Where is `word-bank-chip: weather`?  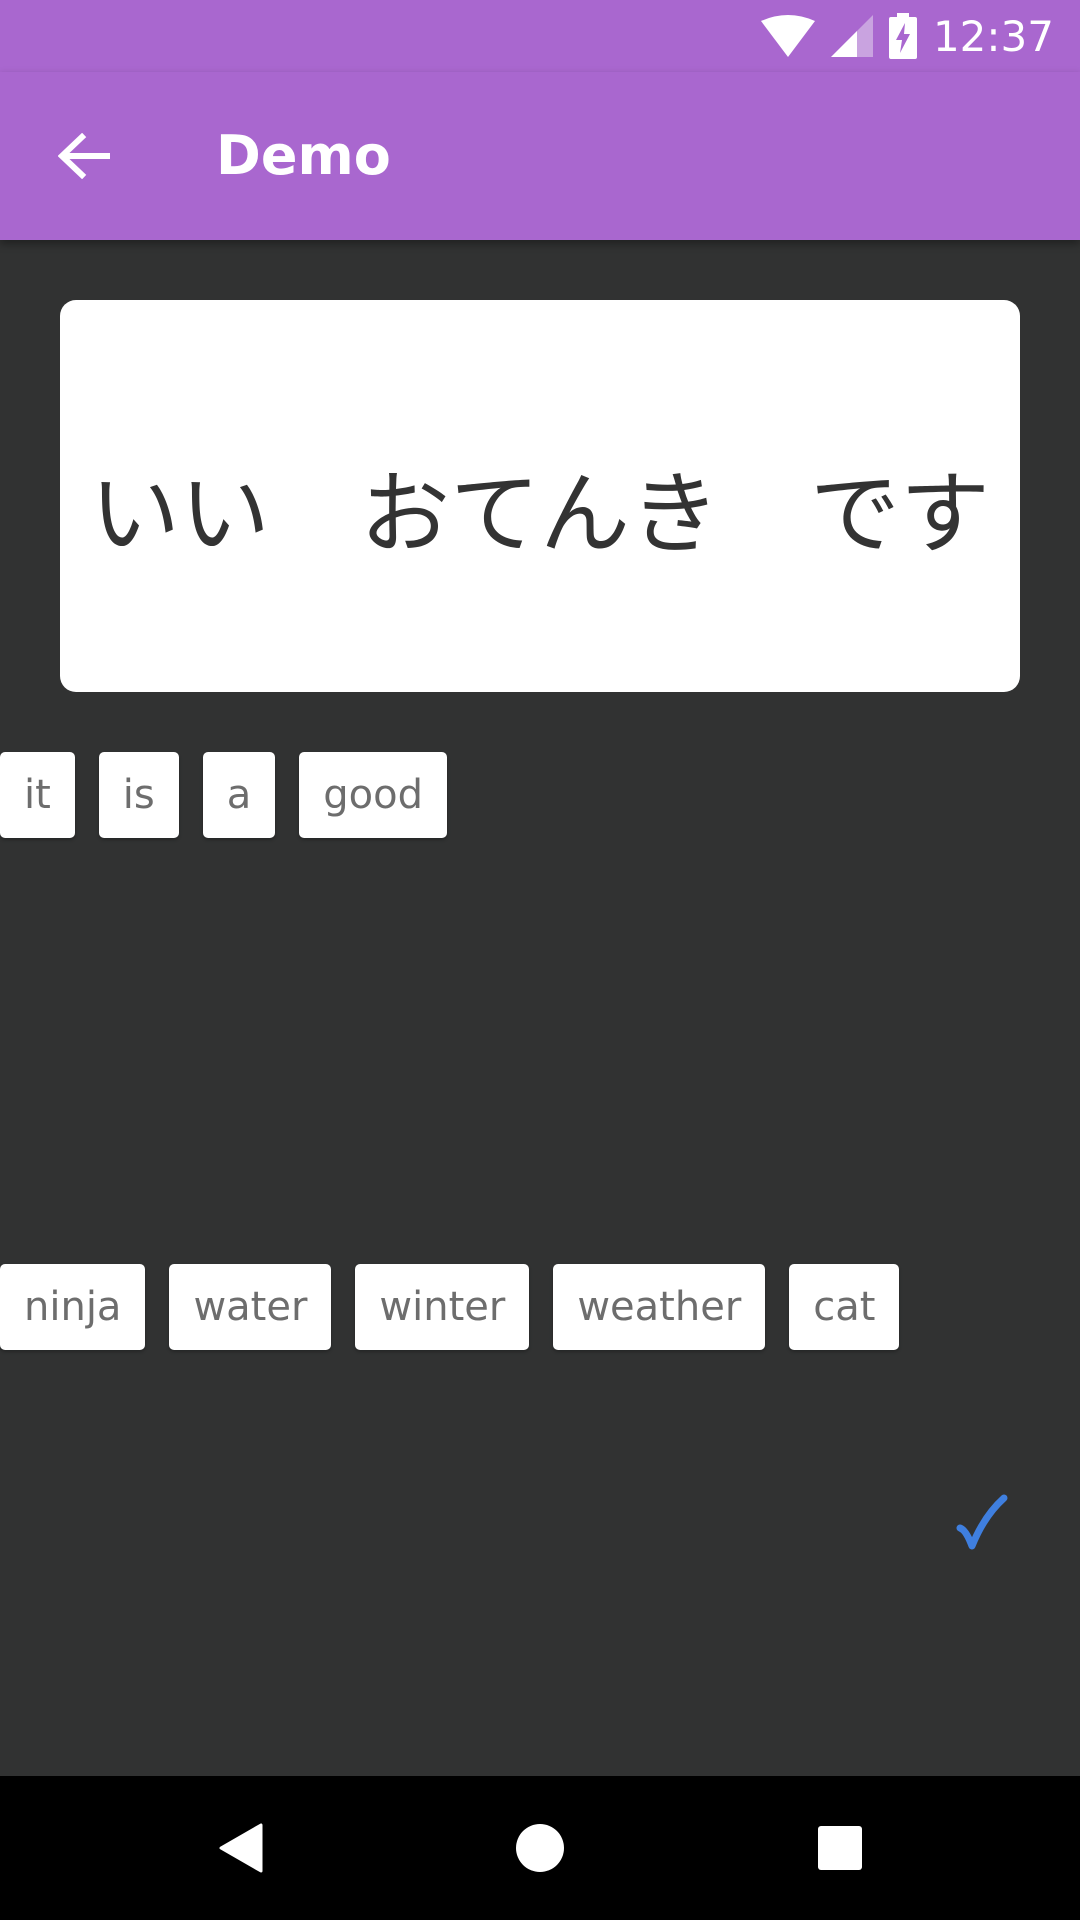 word-bank-chip: weather is located at coordinates (659, 1307).